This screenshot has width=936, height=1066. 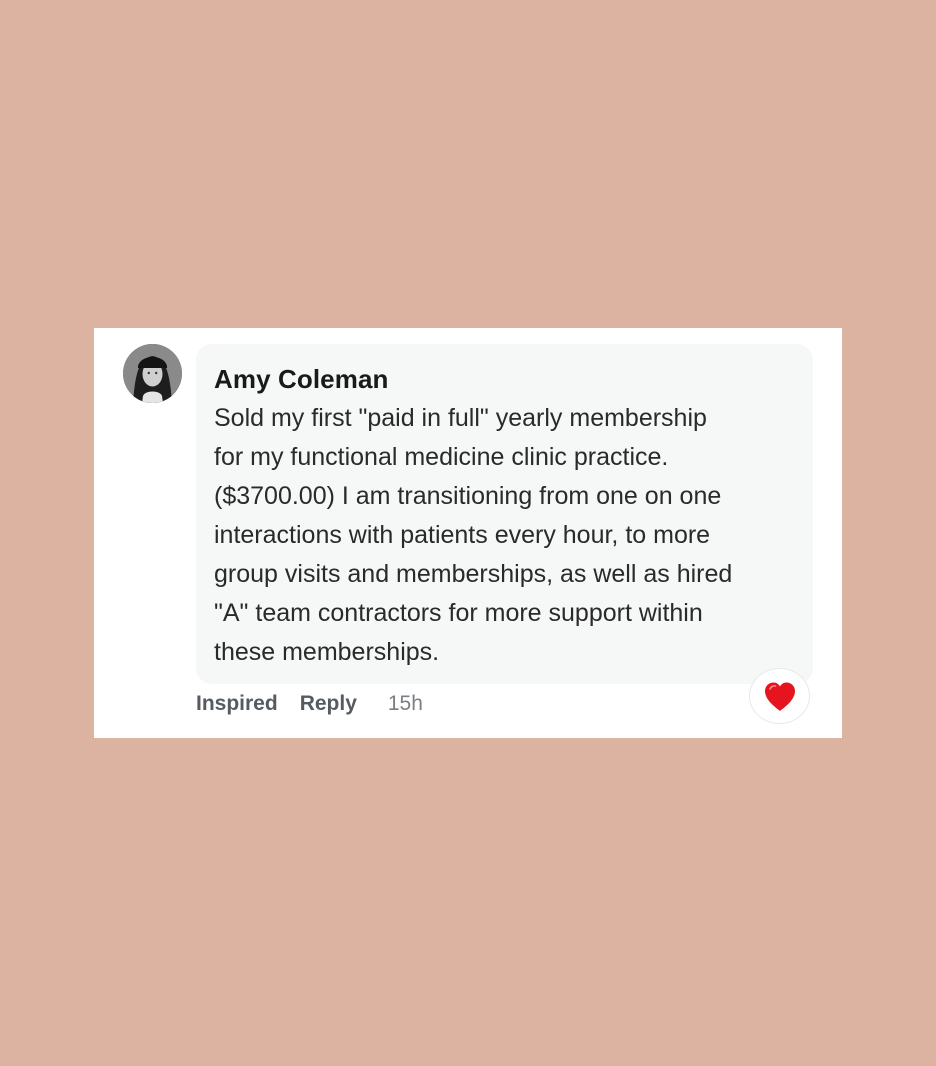 What do you see at coordinates (301, 379) in the screenshot?
I see `author-name: Amy Coleman` at bounding box center [301, 379].